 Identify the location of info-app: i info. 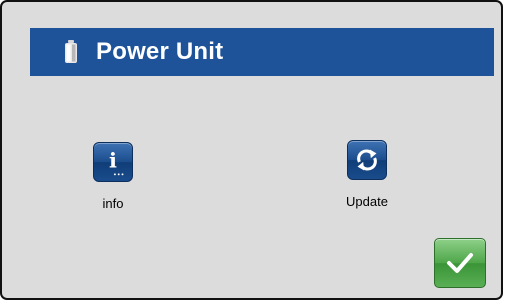
(113, 176).